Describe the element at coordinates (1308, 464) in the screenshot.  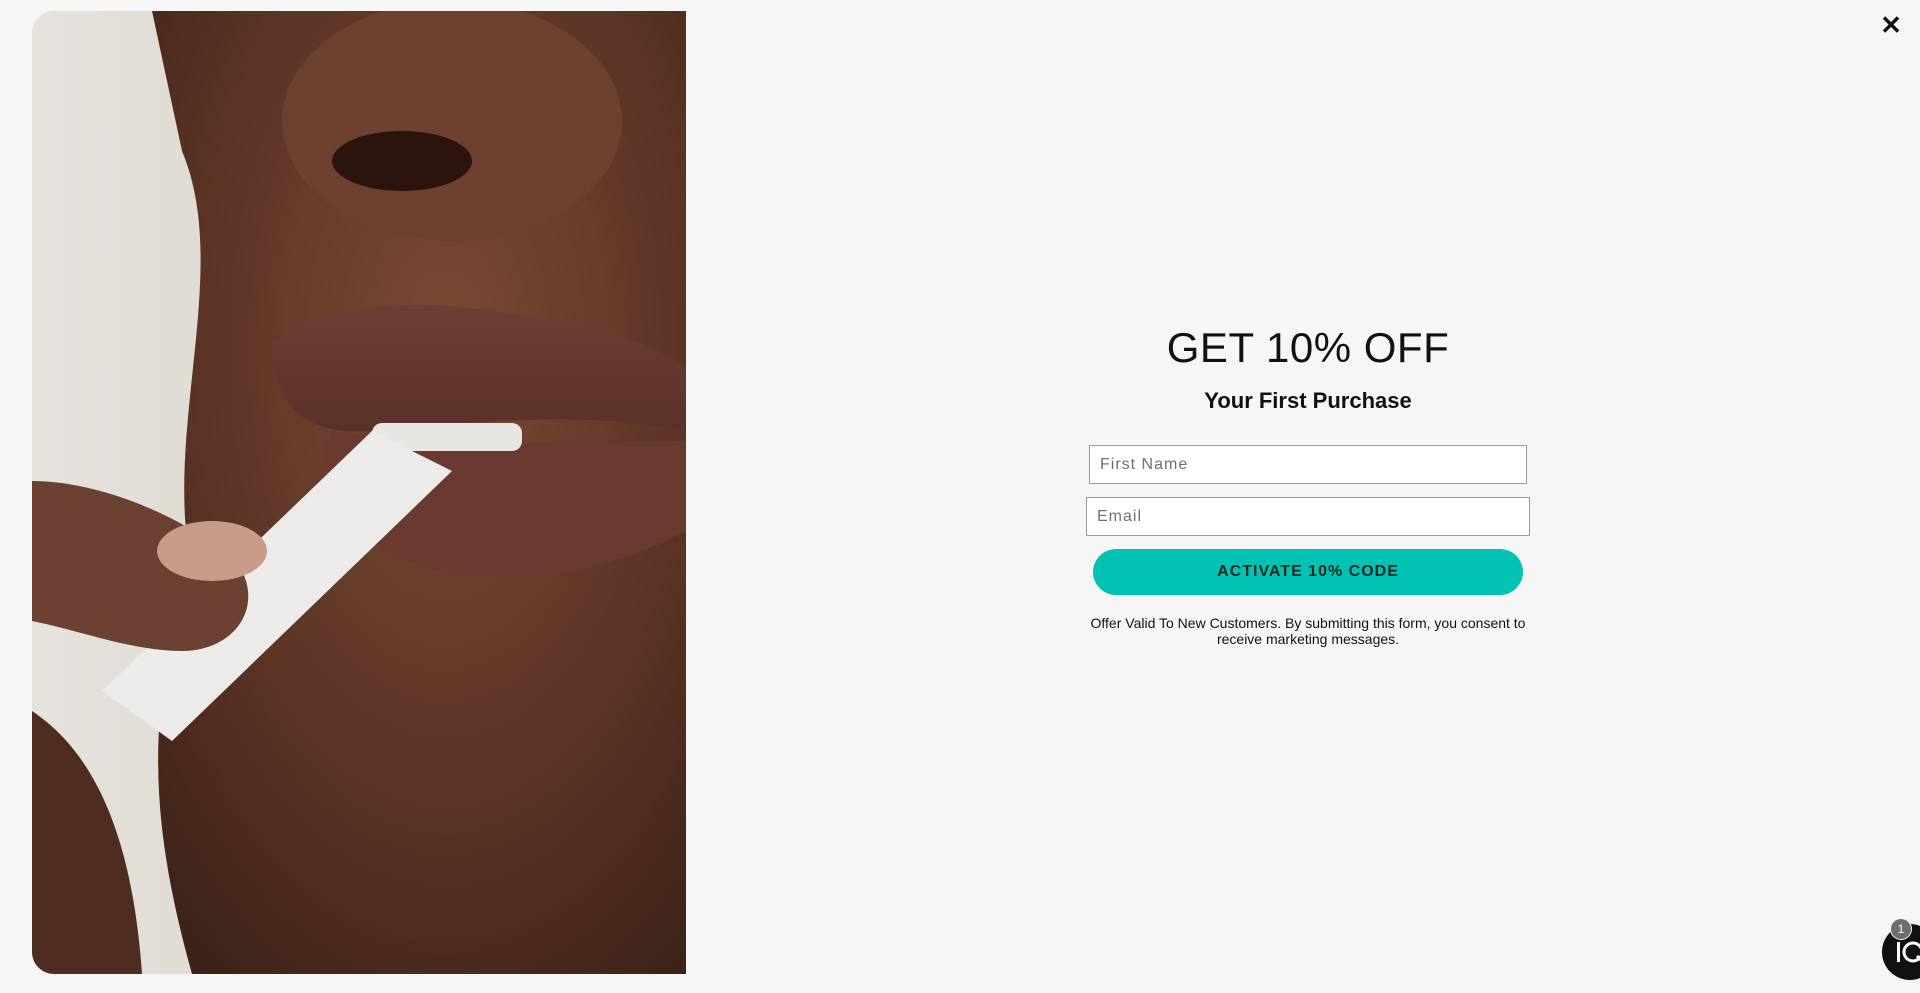
I see `first-name-field` at that location.